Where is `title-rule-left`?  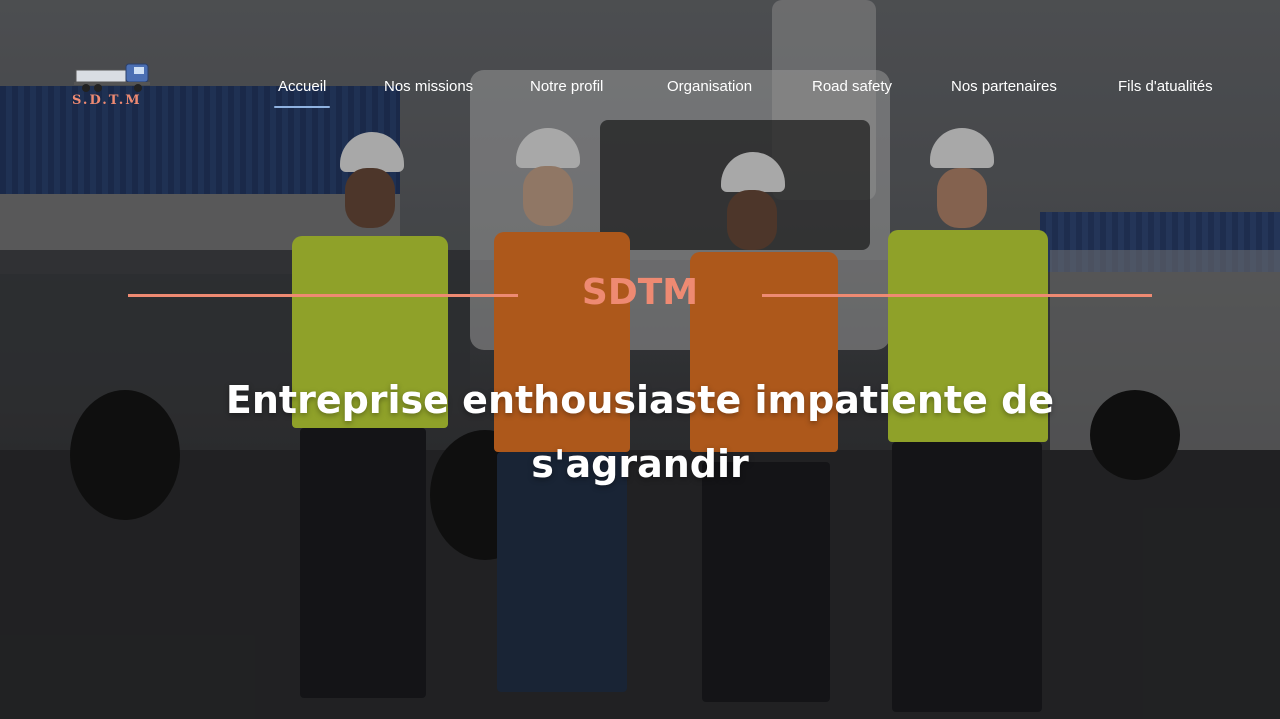
title-rule-left is located at coordinates (323, 295).